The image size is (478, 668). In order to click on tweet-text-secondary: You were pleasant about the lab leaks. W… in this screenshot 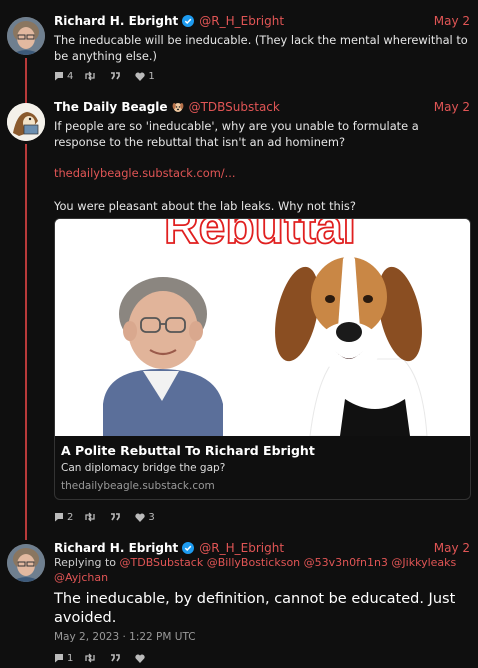, I will do `click(205, 206)`.